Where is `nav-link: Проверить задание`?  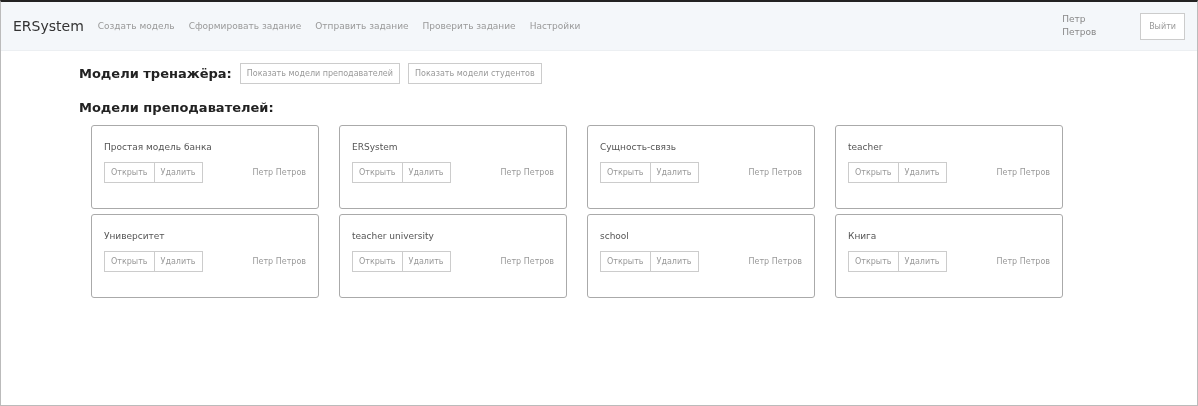
nav-link: Проверить задание is located at coordinates (469, 26).